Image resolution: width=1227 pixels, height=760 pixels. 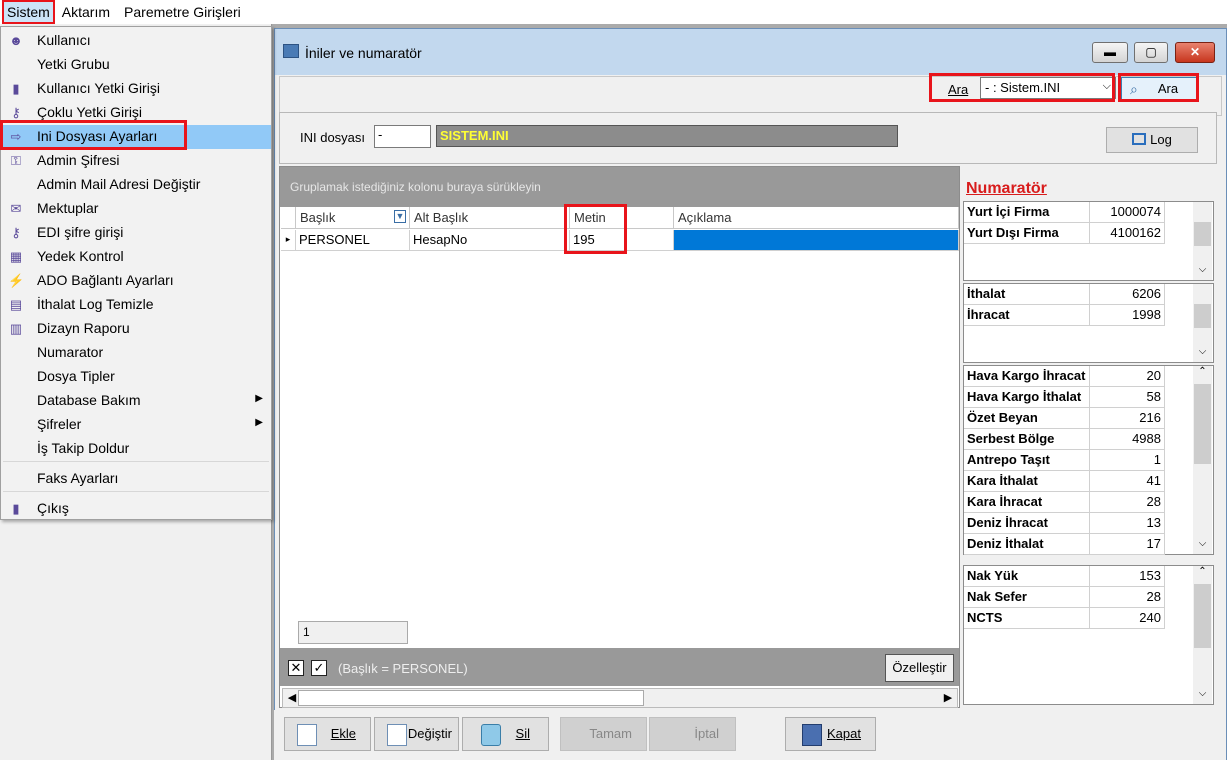 What do you see at coordinates (1065, 233) in the screenshot?
I see `numarator-row: Yurt Dışı Firma 4100162` at bounding box center [1065, 233].